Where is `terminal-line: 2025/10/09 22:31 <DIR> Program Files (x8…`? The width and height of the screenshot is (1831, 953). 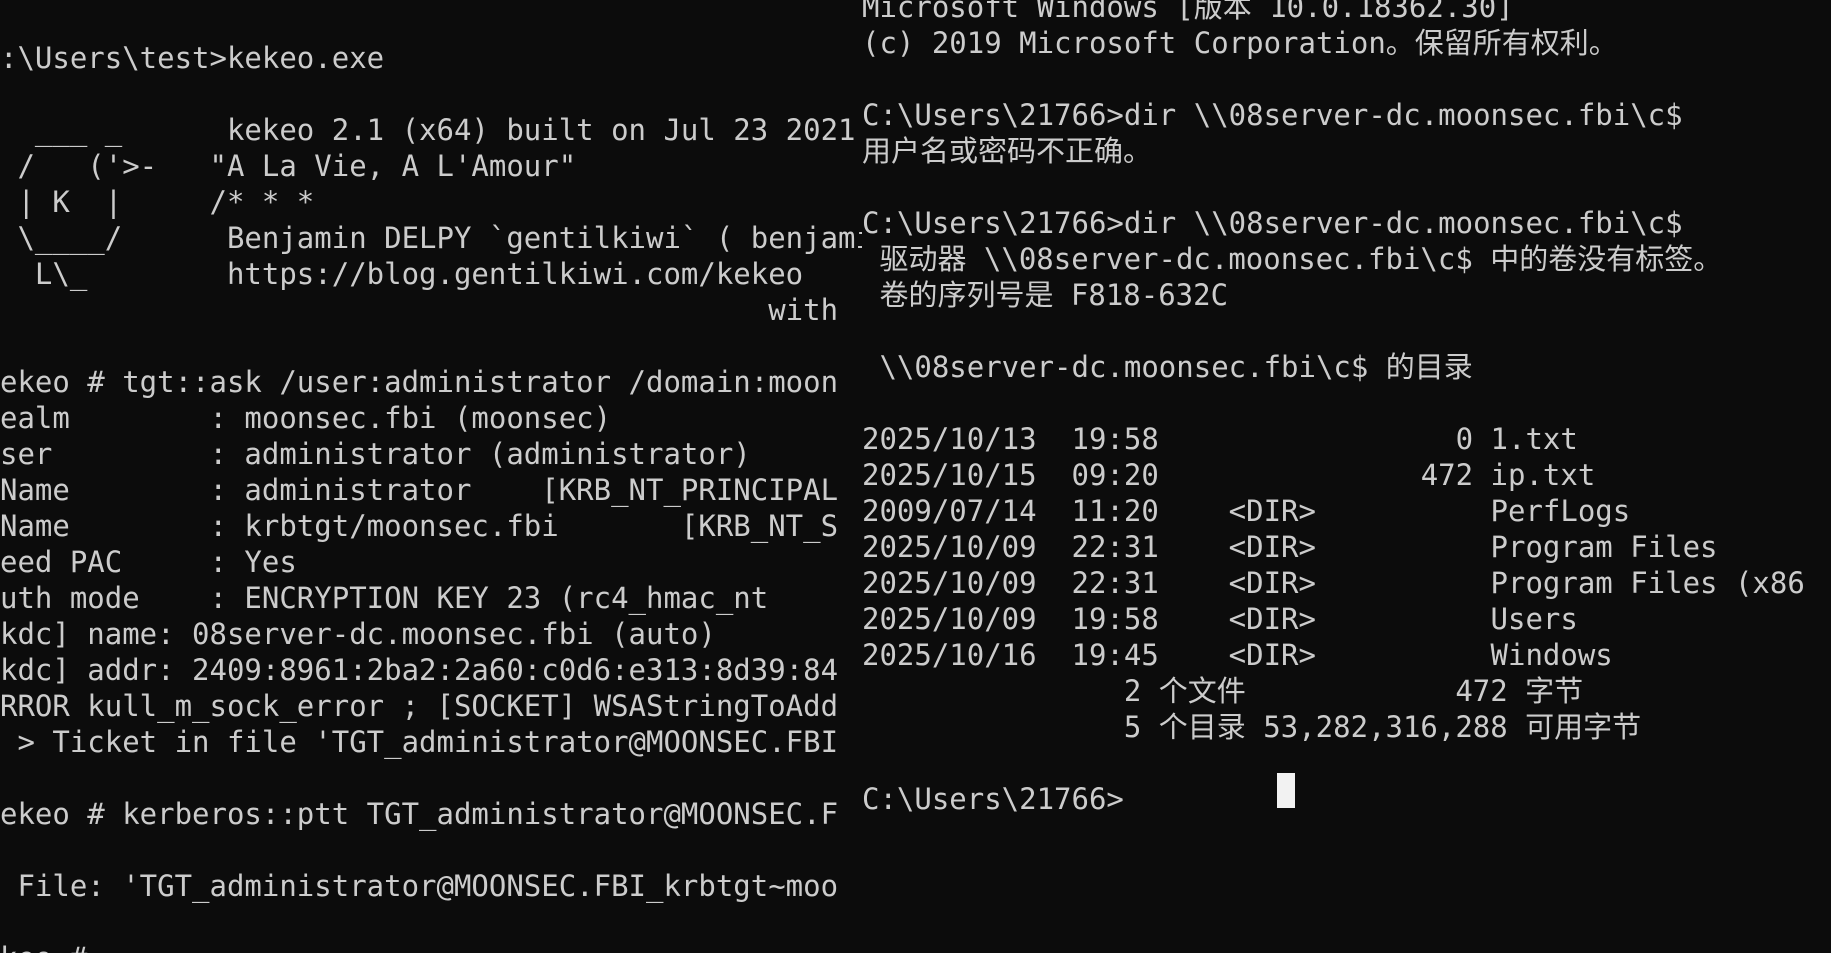
terminal-line: 2025/10/09 22:31 <DIR> Program Files (x8… is located at coordinates (1333, 583).